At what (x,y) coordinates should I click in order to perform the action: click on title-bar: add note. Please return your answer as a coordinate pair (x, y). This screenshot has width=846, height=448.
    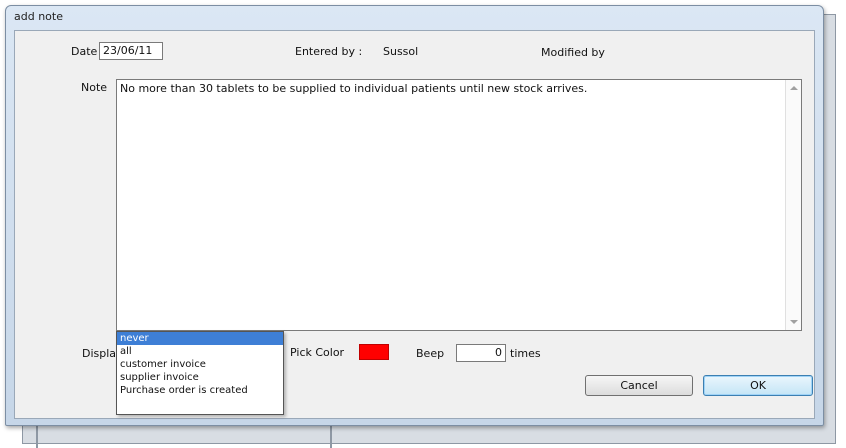
    Looking at the image, I should click on (414, 17).